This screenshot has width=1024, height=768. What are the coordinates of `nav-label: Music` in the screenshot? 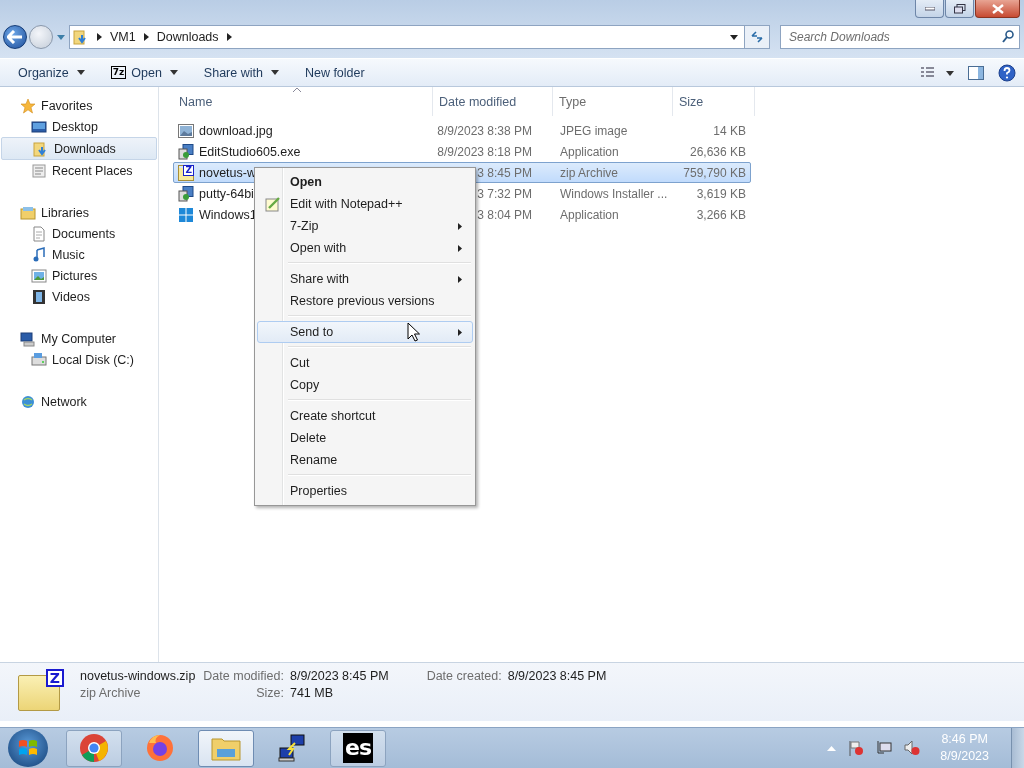 It's located at (68, 254).